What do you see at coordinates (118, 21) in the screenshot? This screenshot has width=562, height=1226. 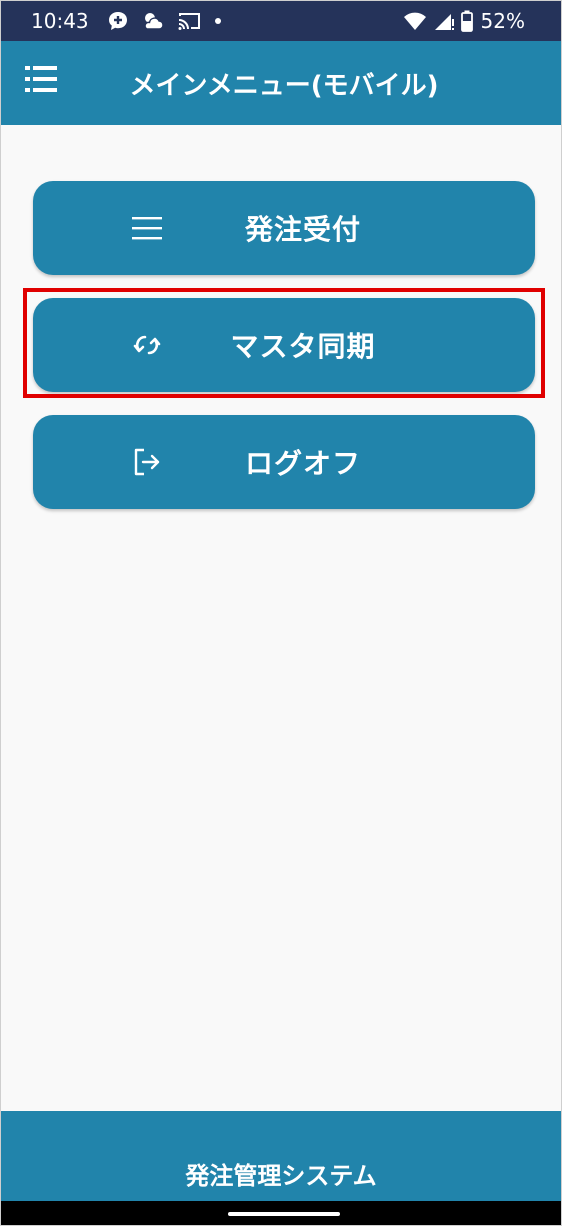 I see `messenger-plus-icon` at bounding box center [118, 21].